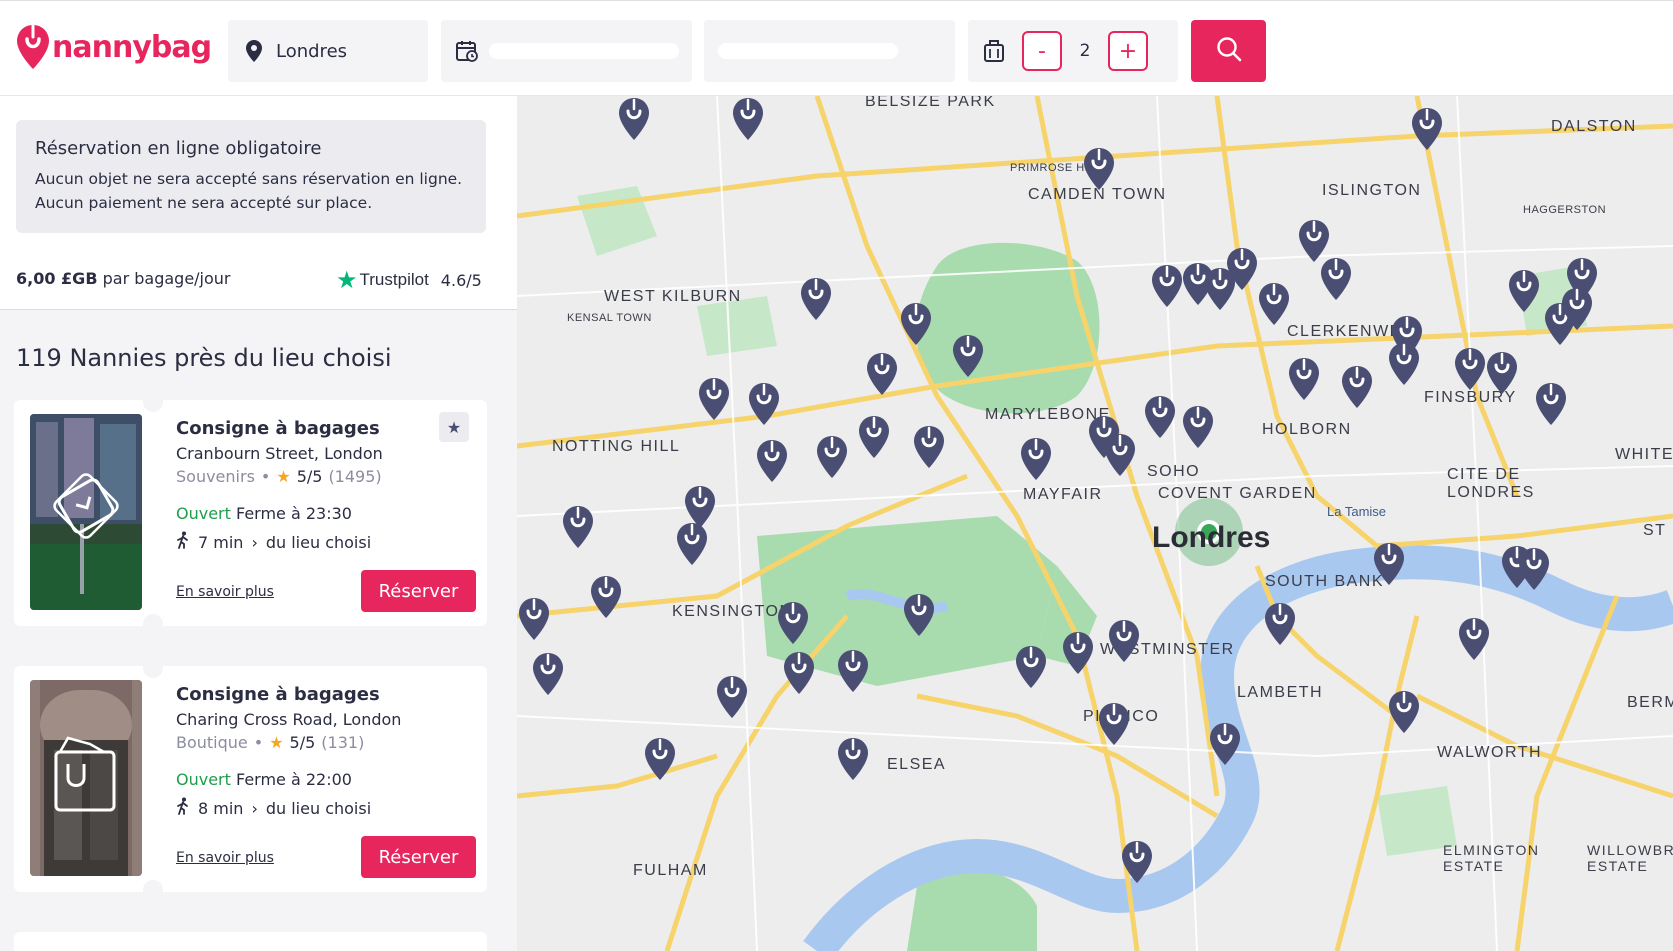  Describe the element at coordinates (279, 476) in the screenshot. I see `listing-meta: Souvenirs • ★ 5/5 (1495)` at that location.